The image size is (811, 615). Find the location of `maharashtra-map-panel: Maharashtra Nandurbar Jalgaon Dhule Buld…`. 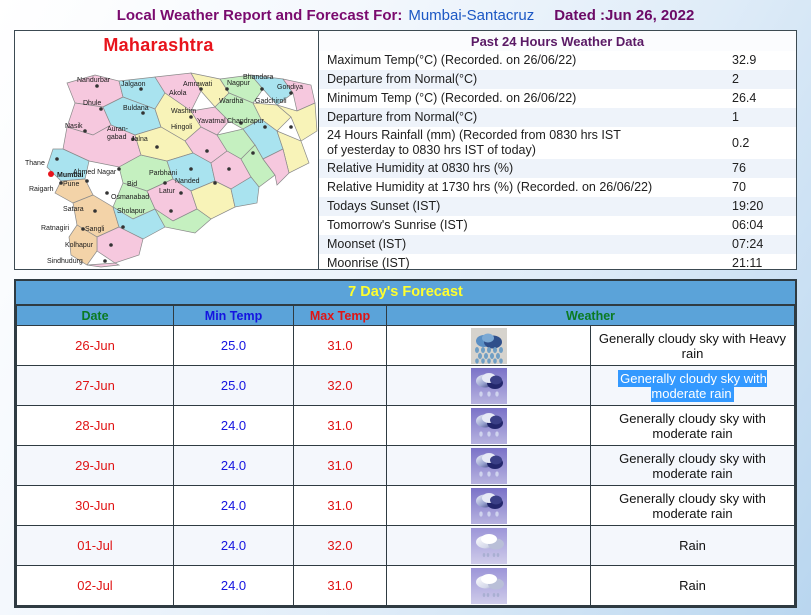

maharashtra-map-panel: Maharashtra Nandurbar Jalgaon Dhule Buld… is located at coordinates (167, 150).